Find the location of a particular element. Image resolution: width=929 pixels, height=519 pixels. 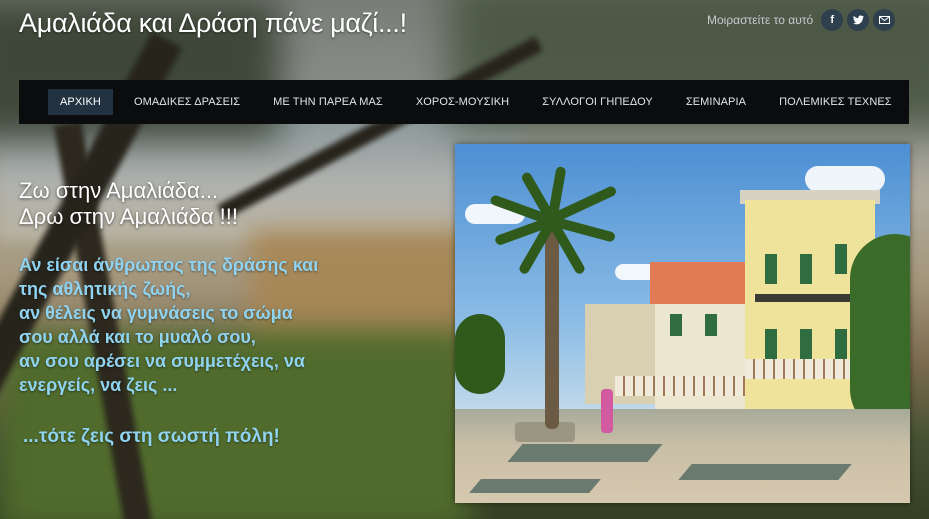

nav-item-6: ΣΕΜΙΝΑΡΙΑ is located at coordinates (716, 102).